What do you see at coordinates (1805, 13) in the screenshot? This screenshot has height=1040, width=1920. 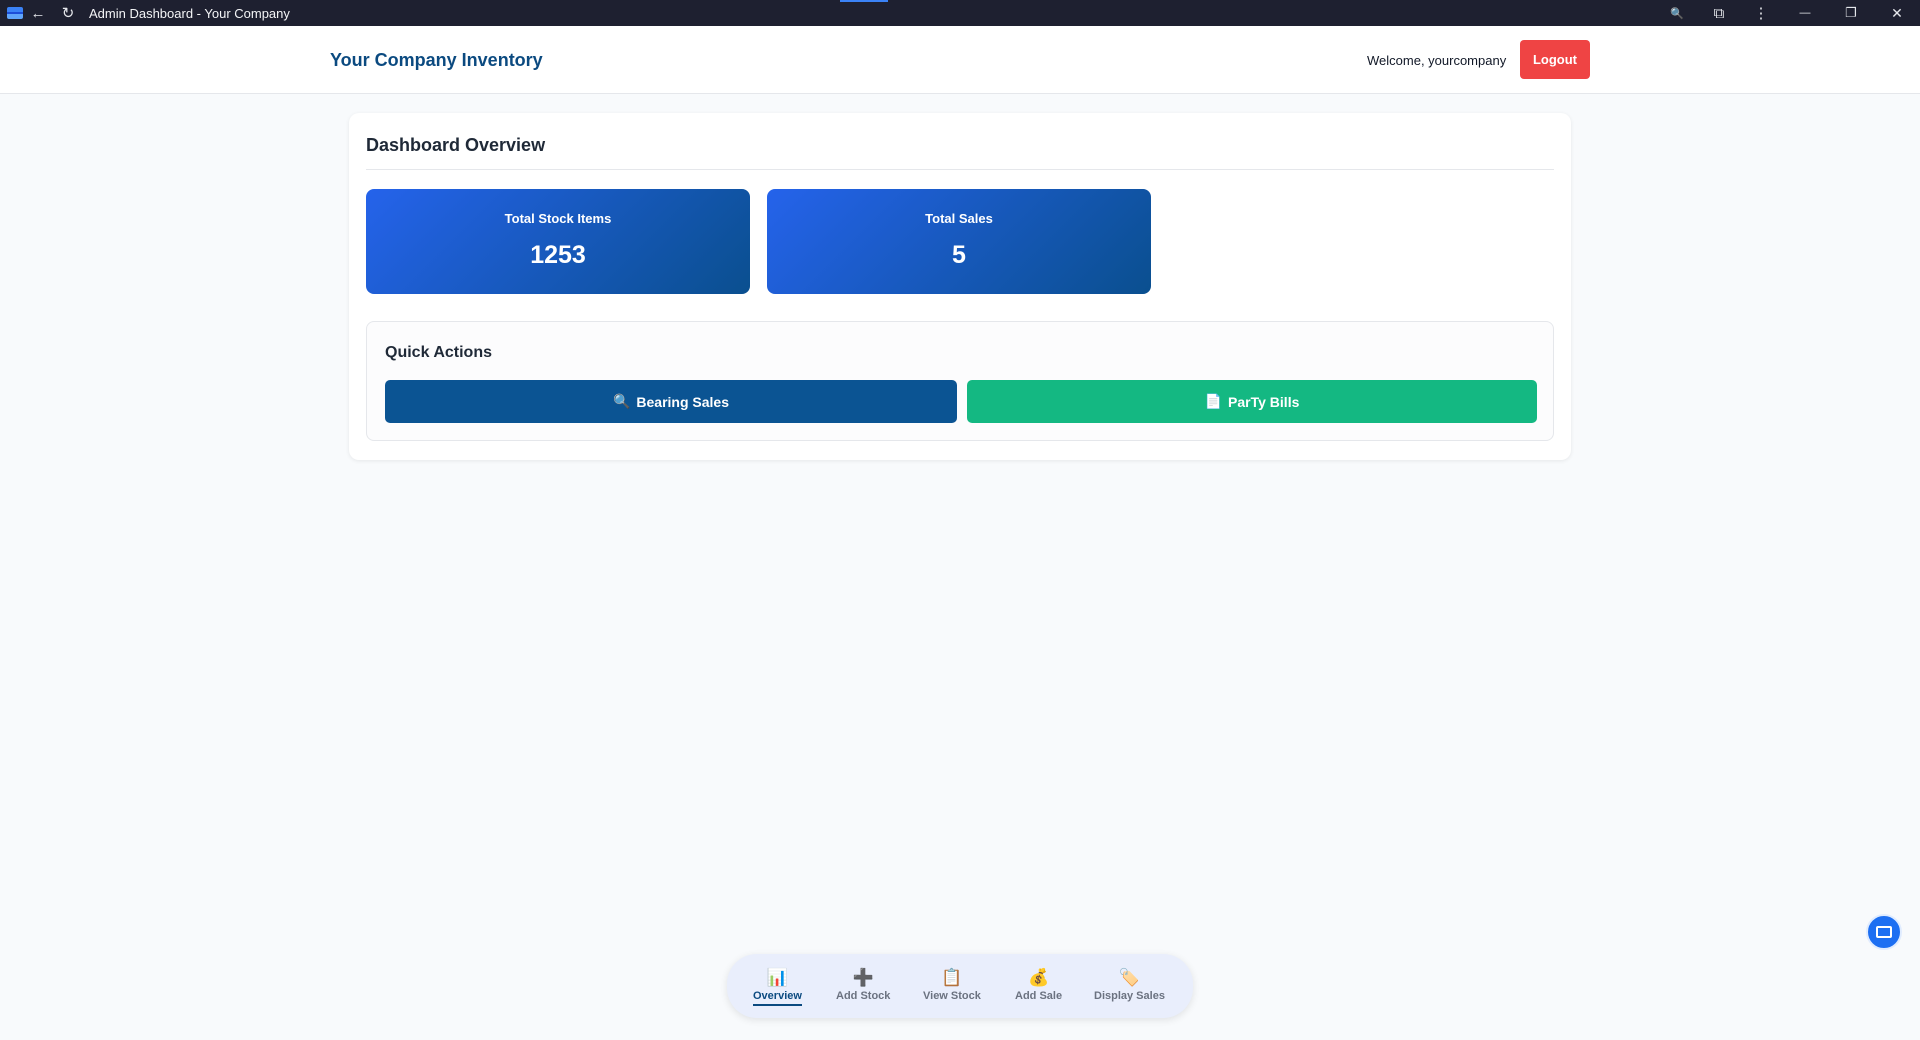 I see `minimize-icon: —` at bounding box center [1805, 13].